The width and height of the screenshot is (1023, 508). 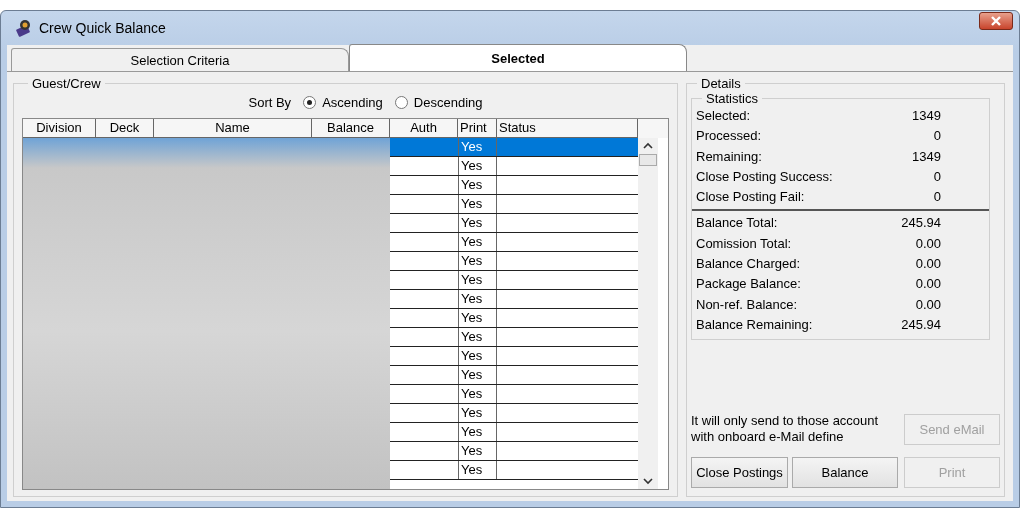 What do you see at coordinates (747, 304) in the screenshot?
I see `stat-label: Non-ref. Balance:` at bounding box center [747, 304].